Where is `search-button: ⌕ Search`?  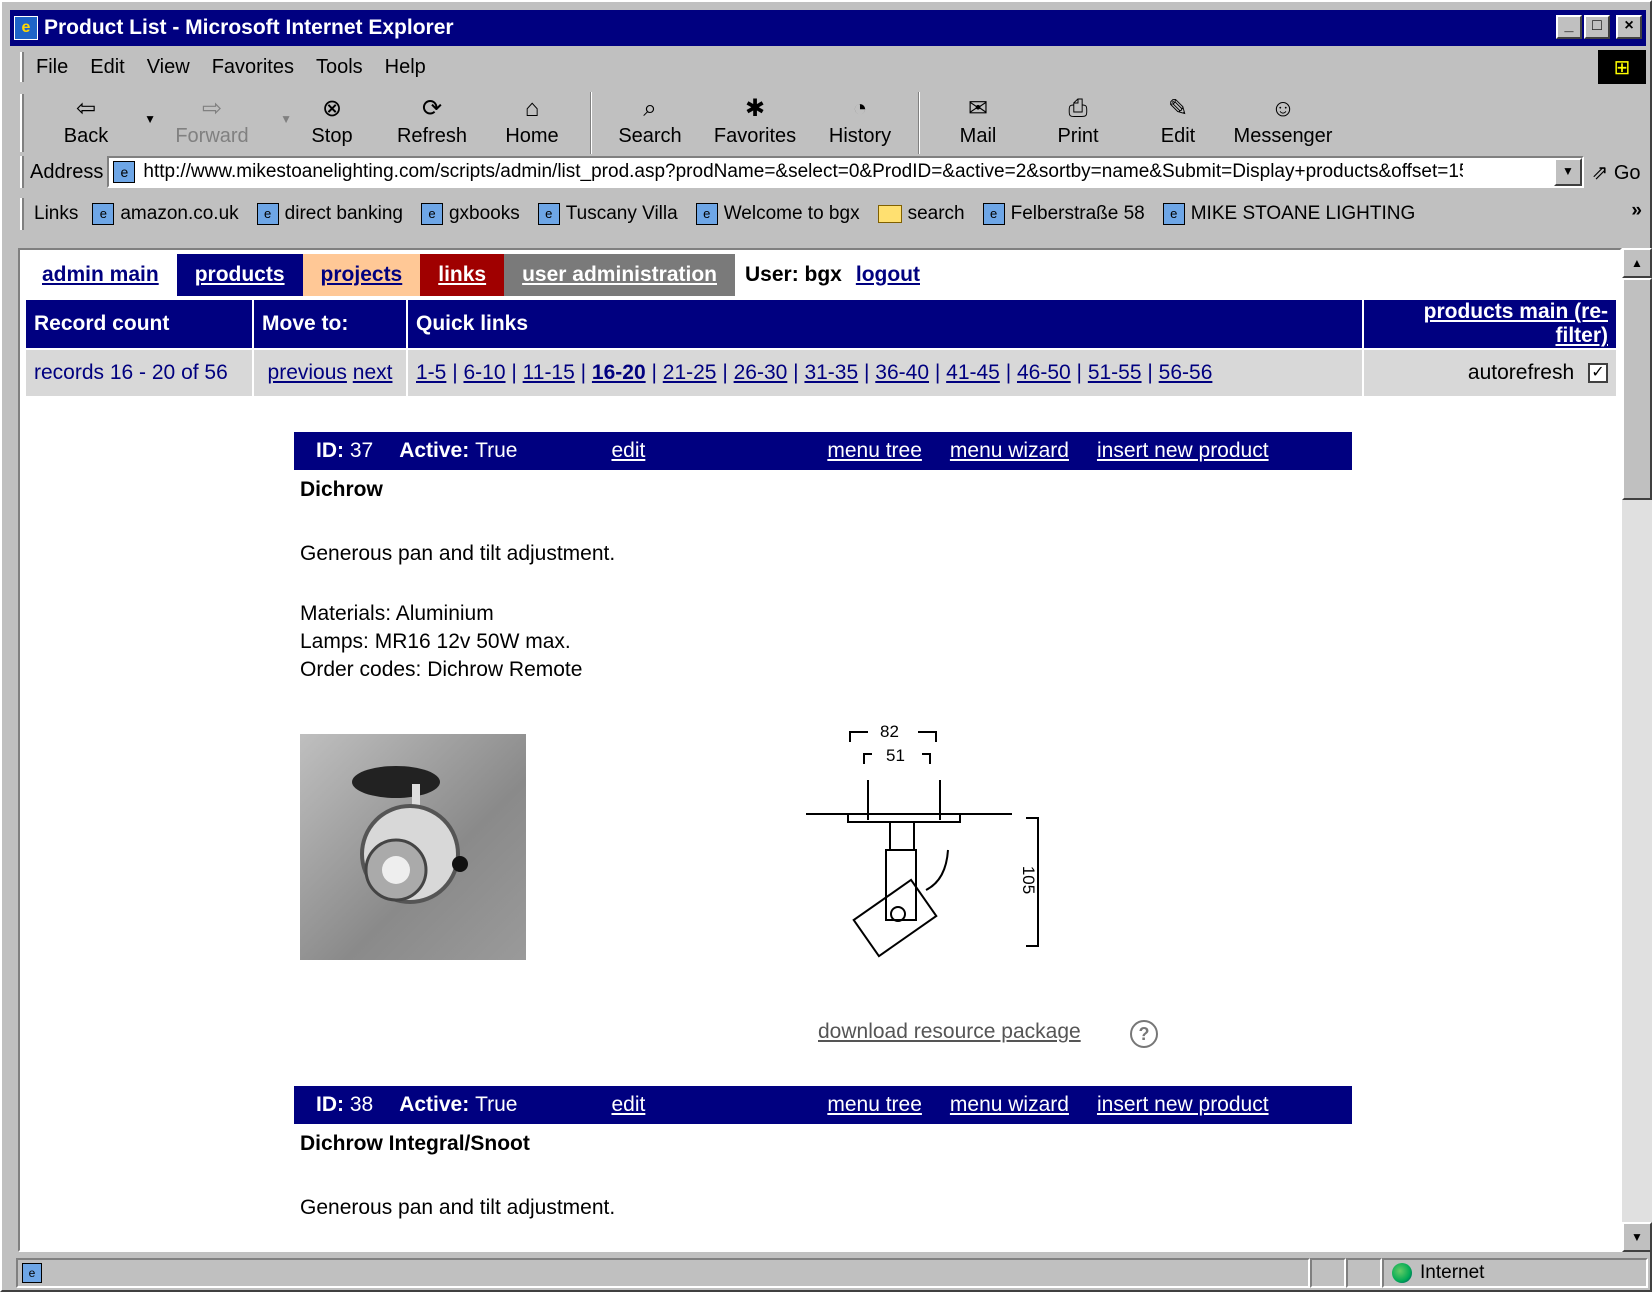 search-button: ⌕ Search is located at coordinates (650, 123).